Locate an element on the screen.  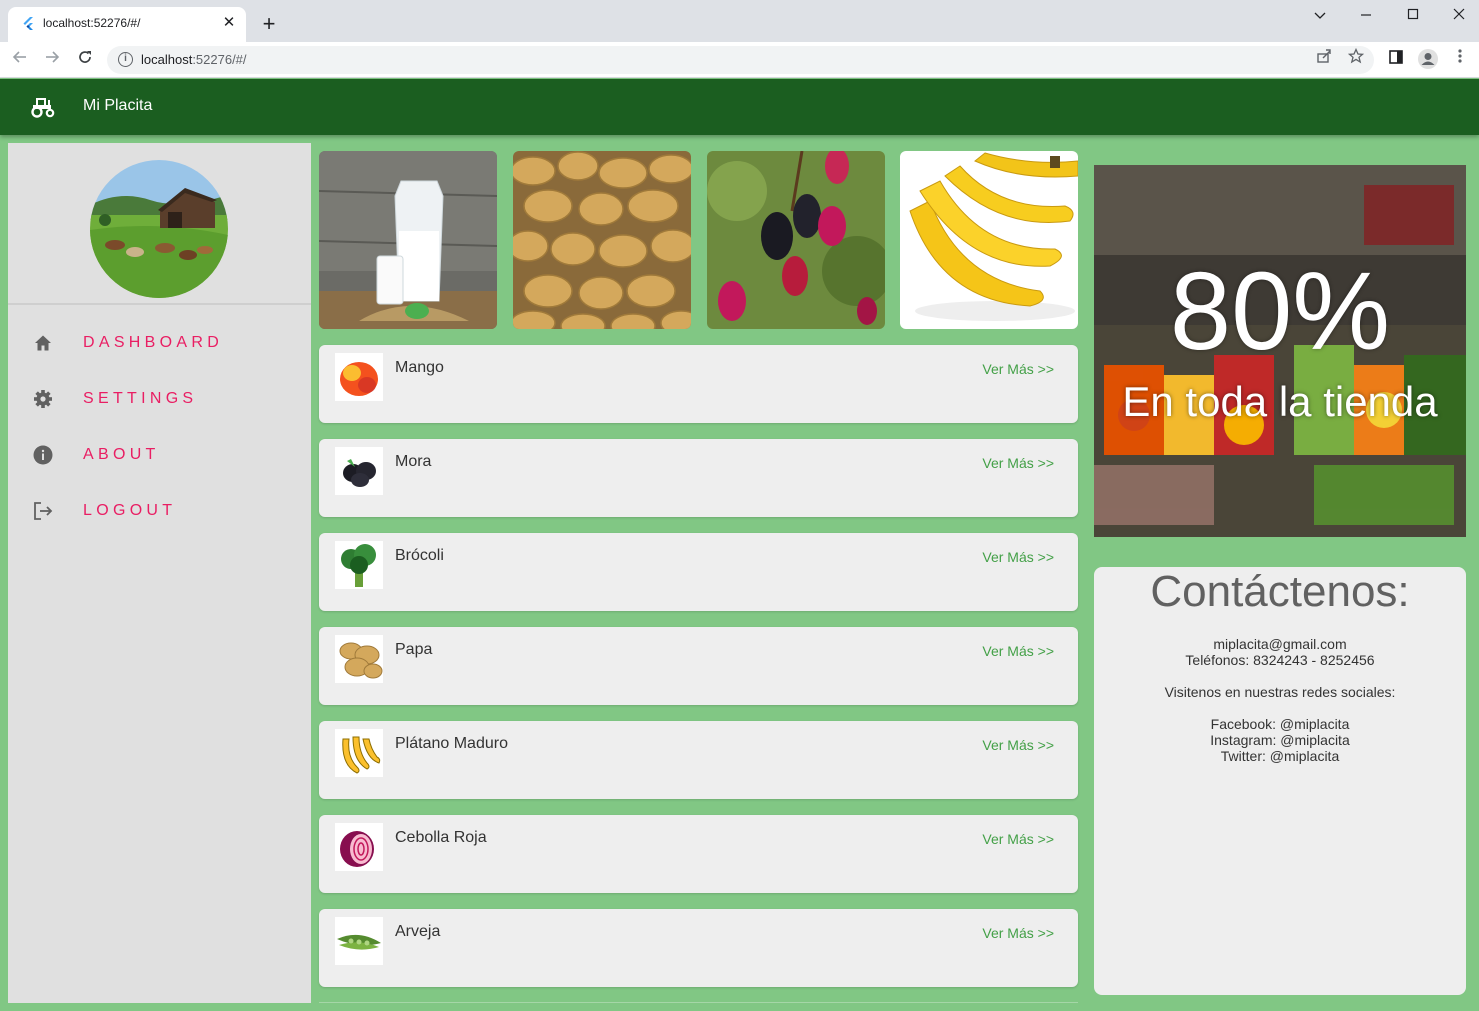
profile-icon is located at coordinates (1428, 60).